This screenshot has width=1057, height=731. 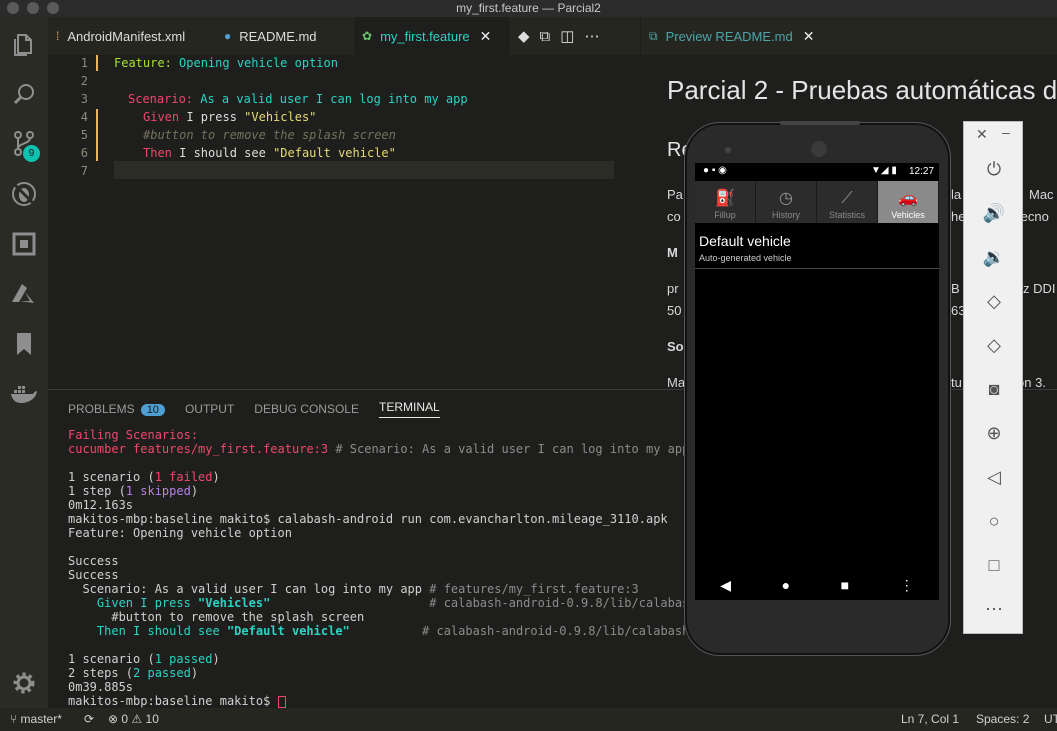 What do you see at coordinates (84, 171) in the screenshot?
I see `line-number: 7` at bounding box center [84, 171].